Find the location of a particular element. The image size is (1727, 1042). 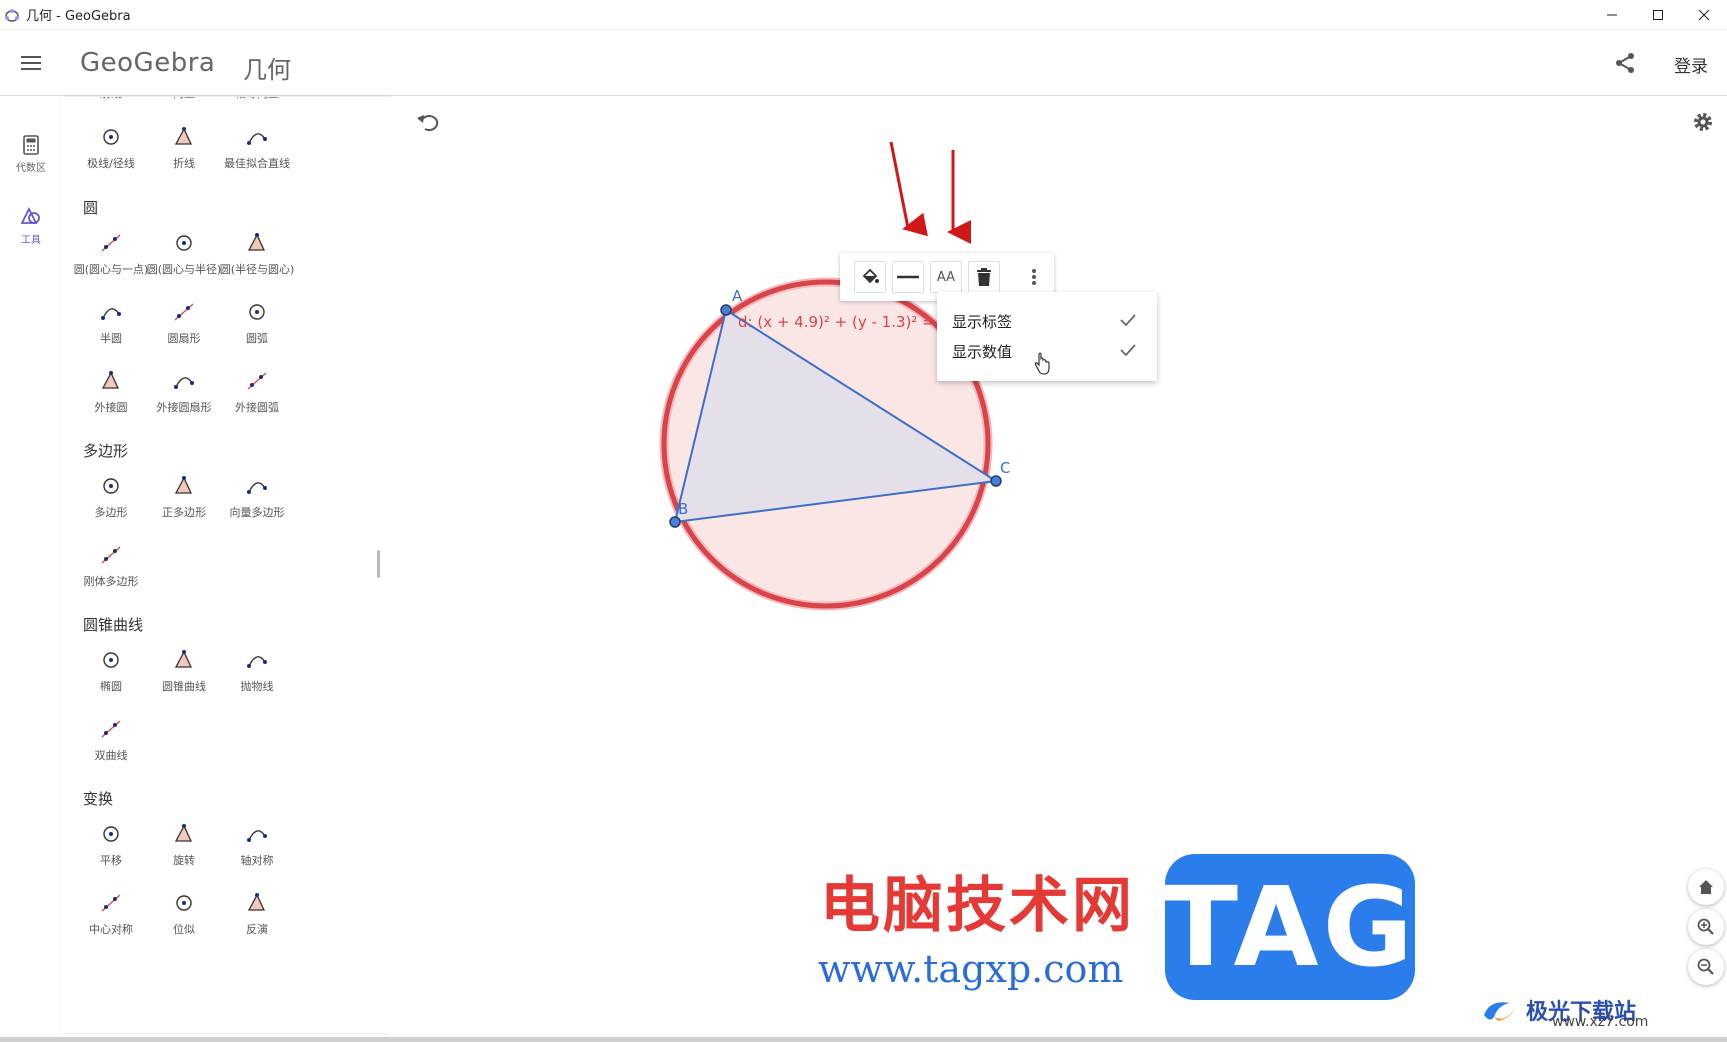

tool-button: 平移 is located at coordinates (111, 845).